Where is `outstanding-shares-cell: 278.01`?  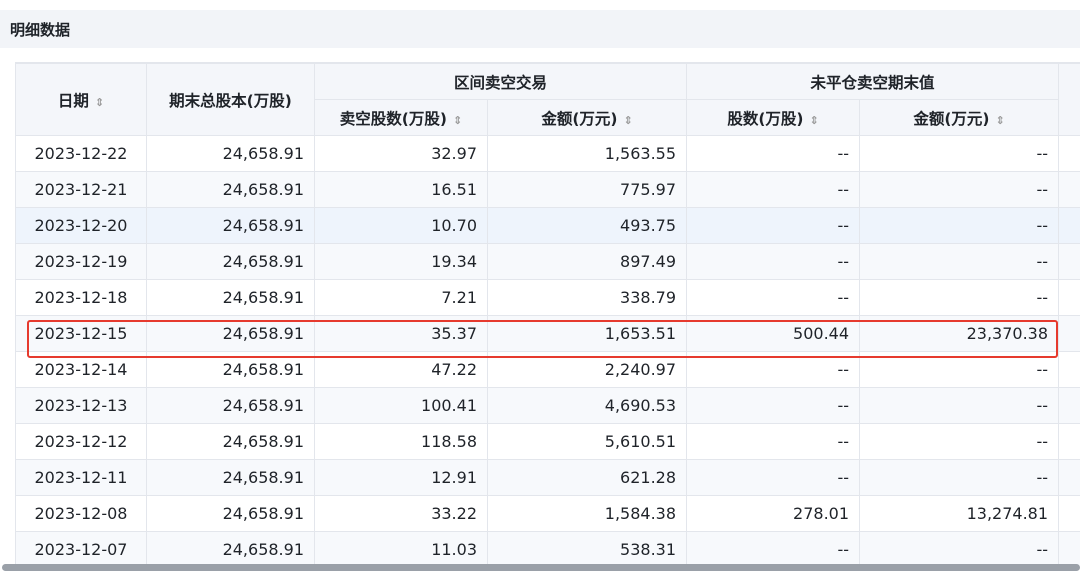 outstanding-shares-cell: 278.01 is located at coordinates (773, 513).